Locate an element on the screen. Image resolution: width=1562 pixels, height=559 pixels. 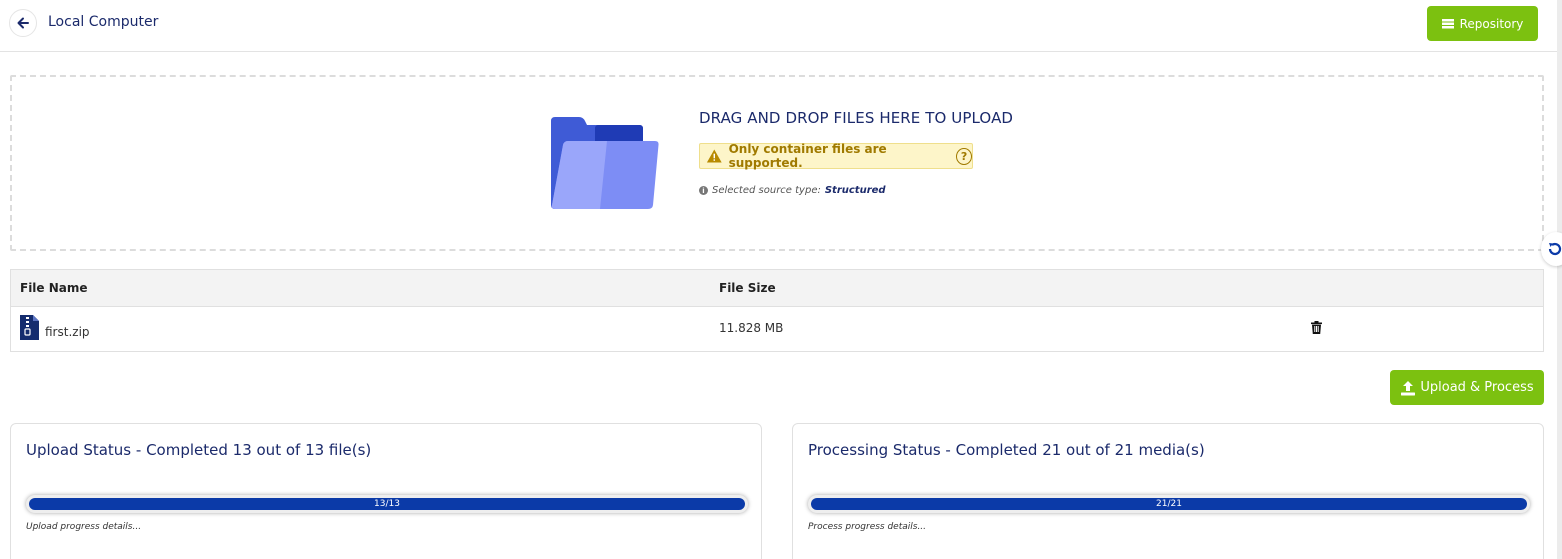
repository-label: Repository is located at coordinates (1491, 23).